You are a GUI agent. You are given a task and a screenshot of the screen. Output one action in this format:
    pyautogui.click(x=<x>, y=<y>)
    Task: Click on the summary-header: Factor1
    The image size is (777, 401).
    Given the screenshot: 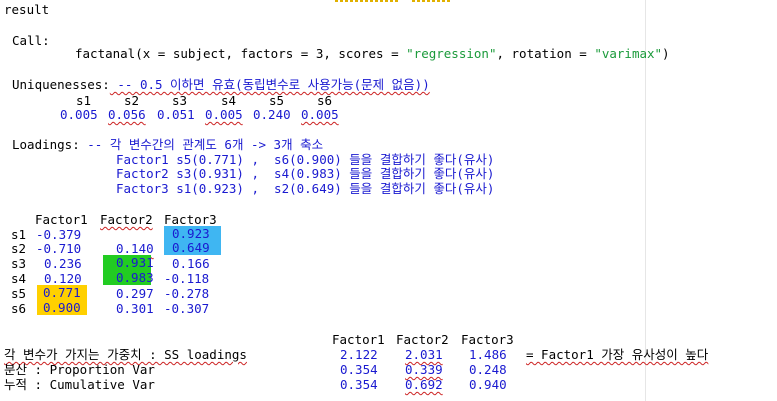 What is the action you would take?
    pyautogui.click(x=358, y=339)
    